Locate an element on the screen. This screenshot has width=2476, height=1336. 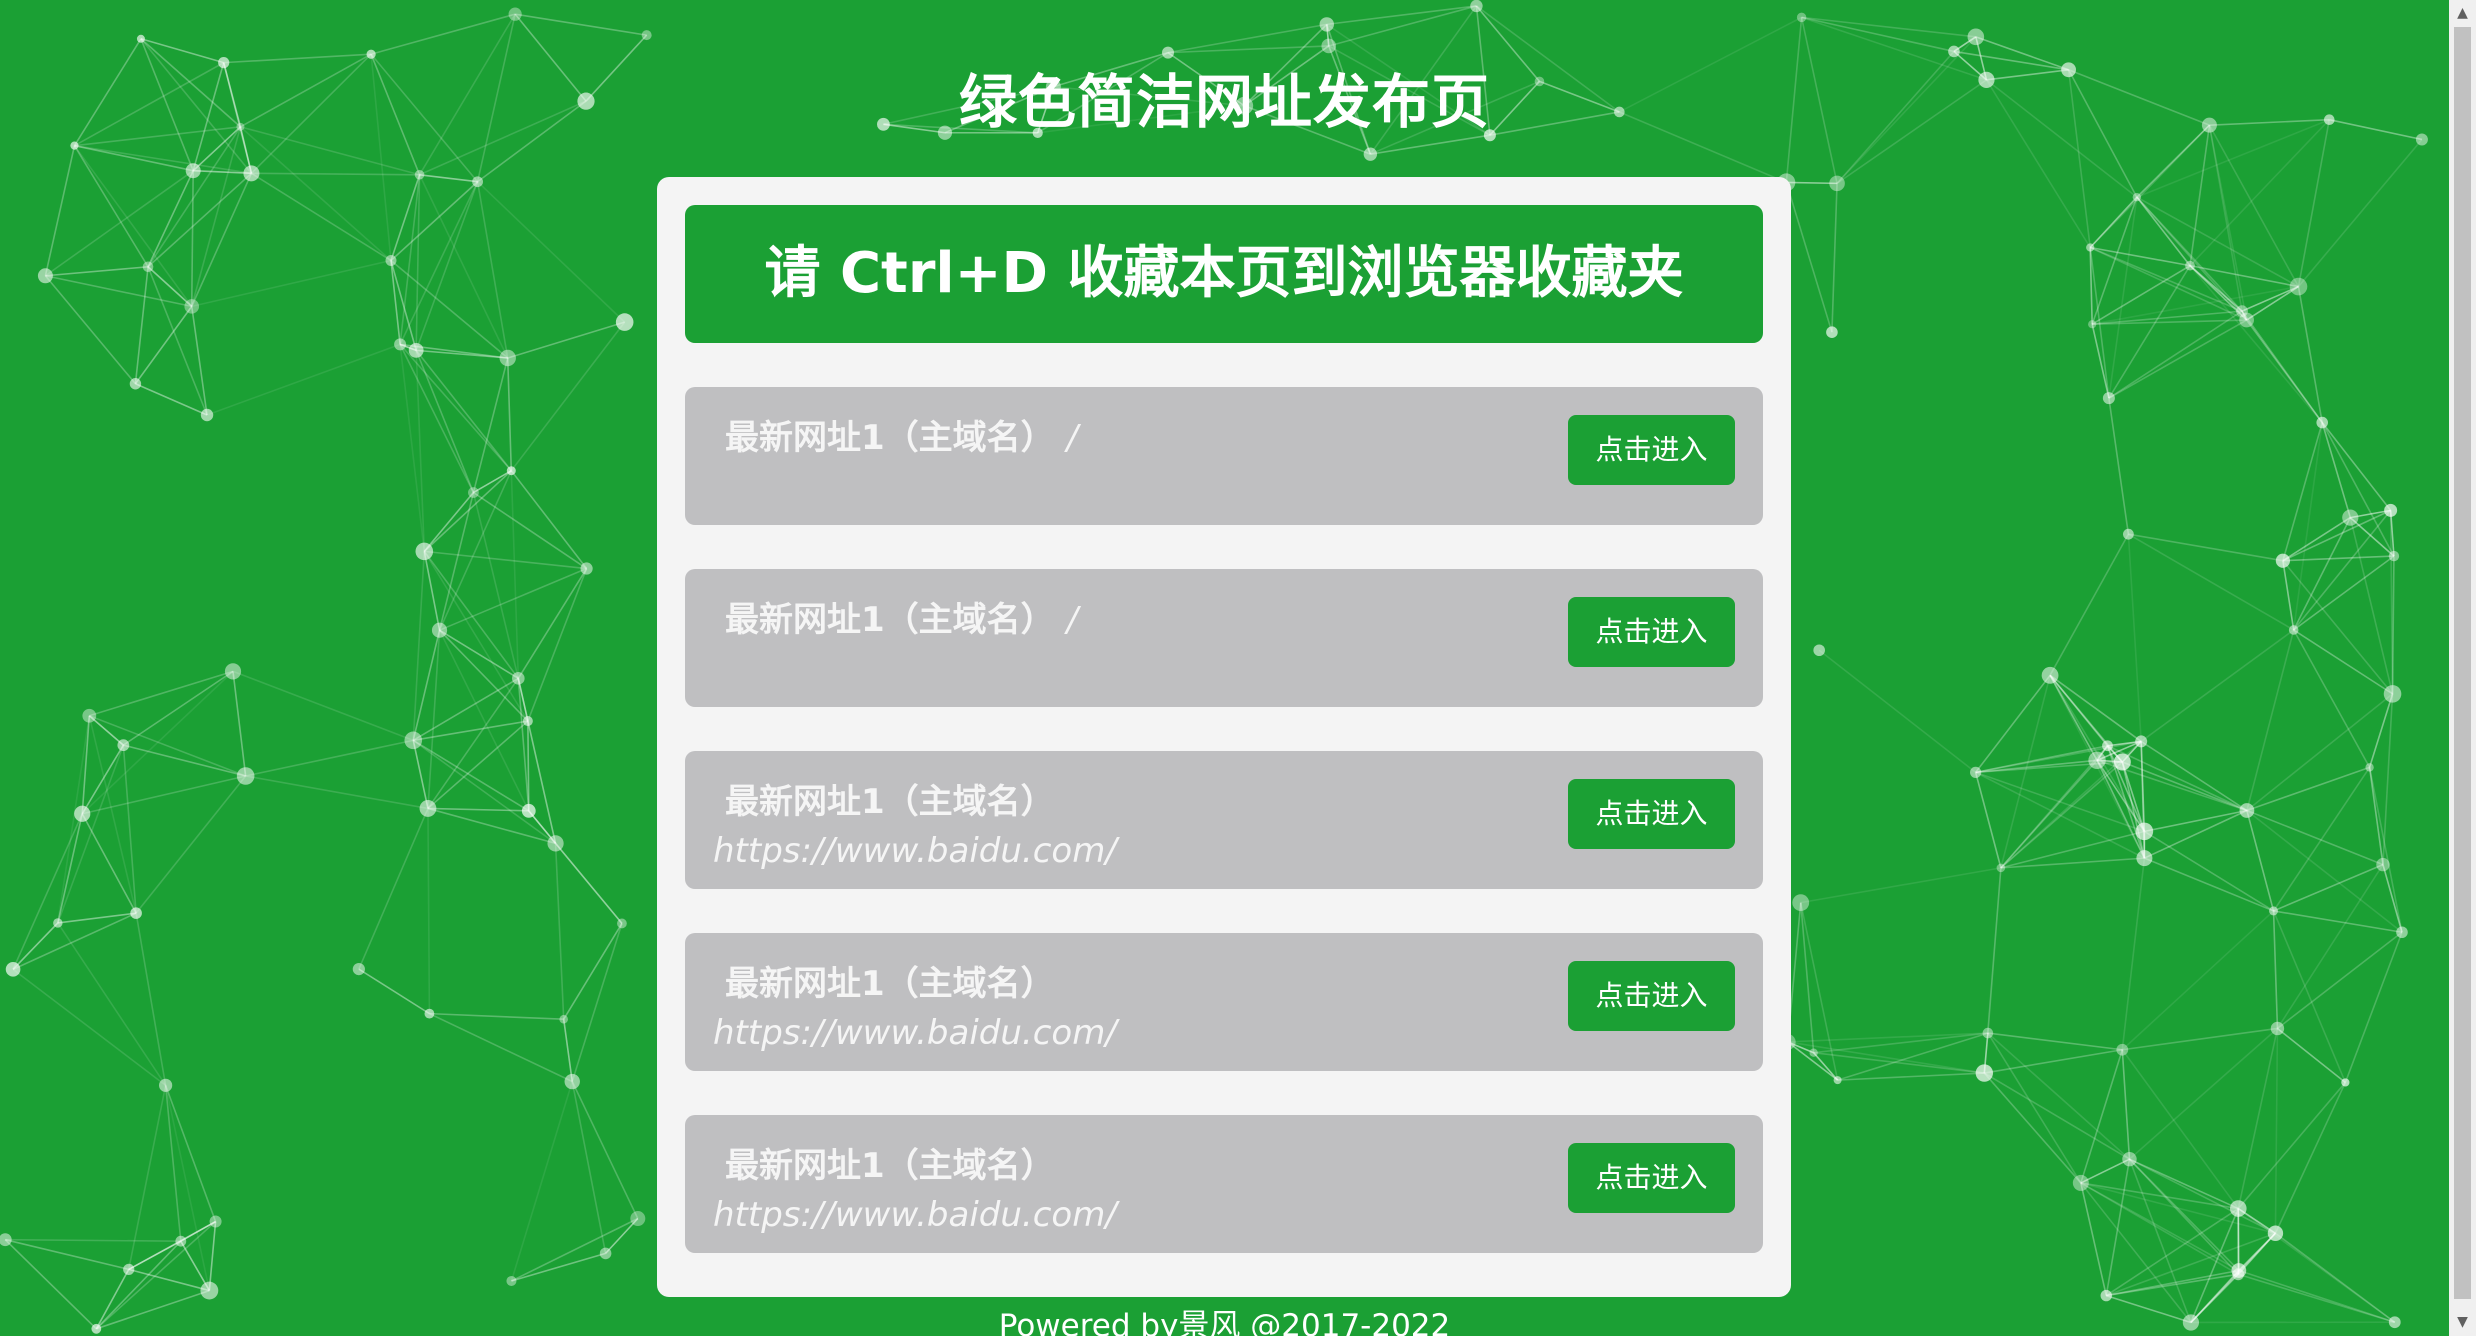
scrollbar-thumb is located at coordinates (2462, 663).